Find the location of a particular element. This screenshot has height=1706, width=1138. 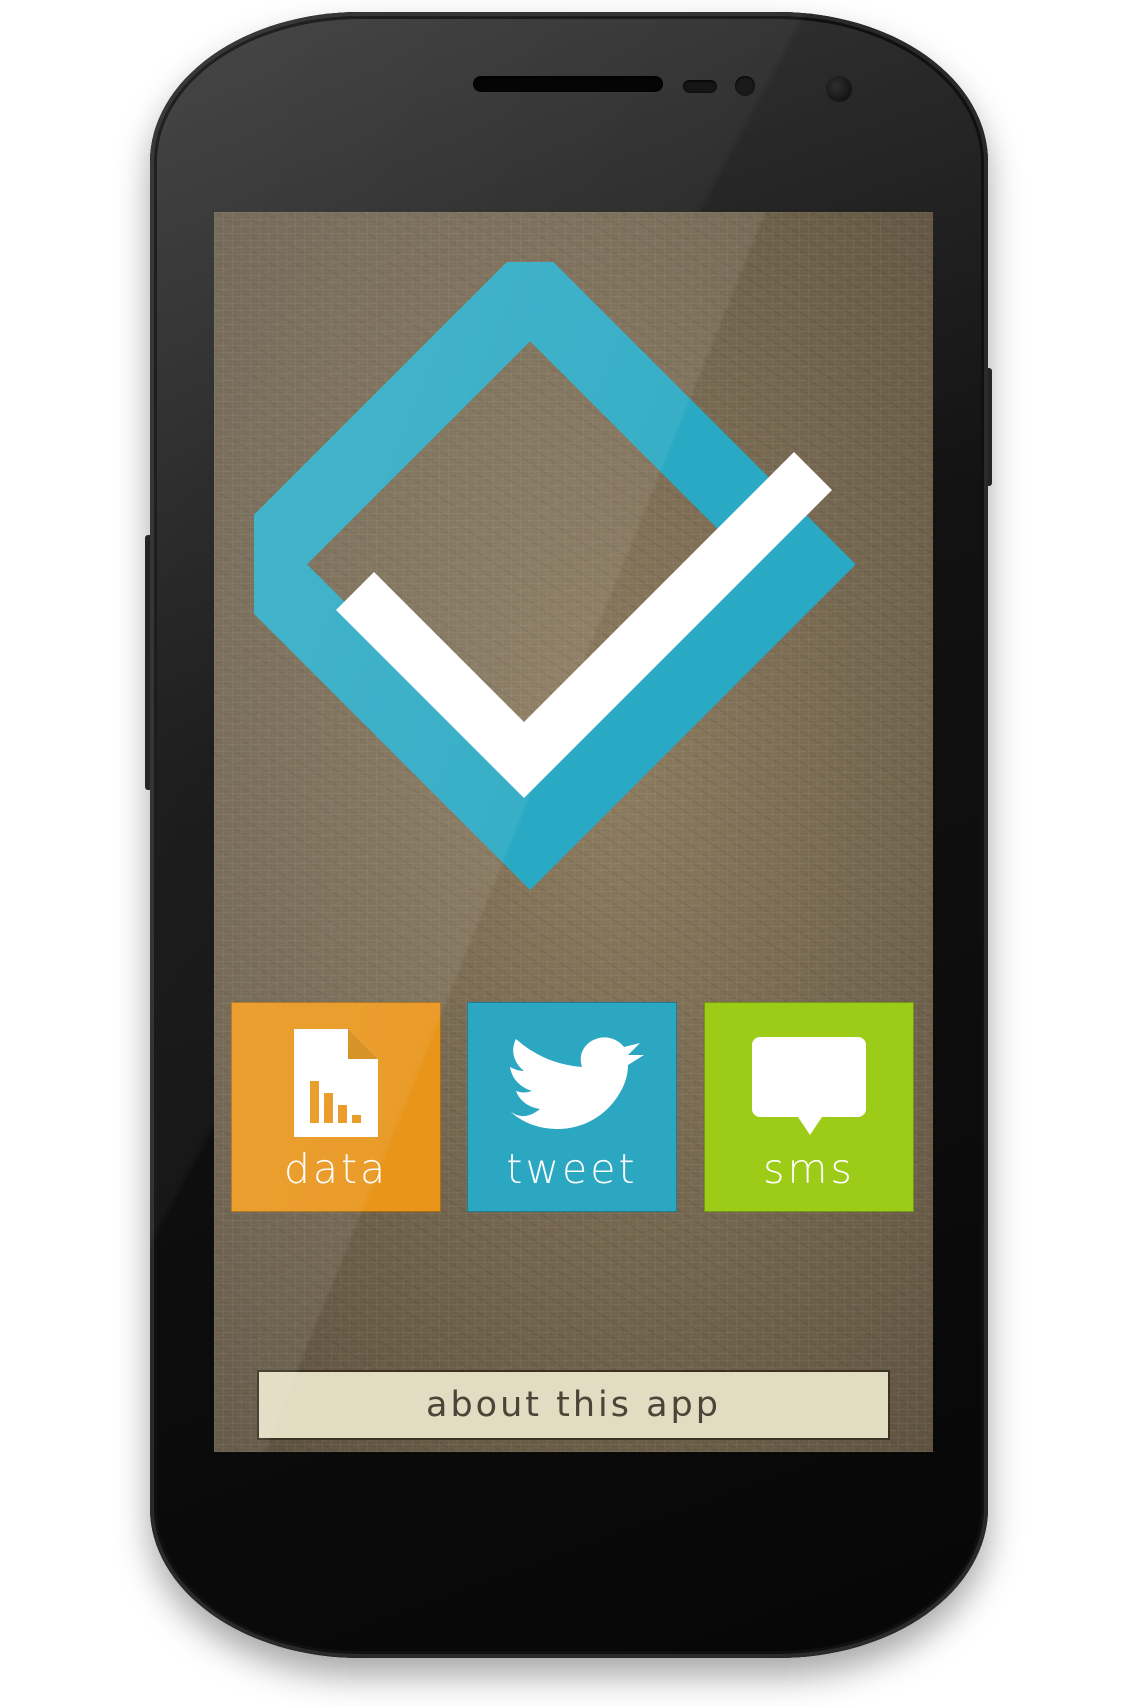

light-sensor is located at coordinates (745, 86).